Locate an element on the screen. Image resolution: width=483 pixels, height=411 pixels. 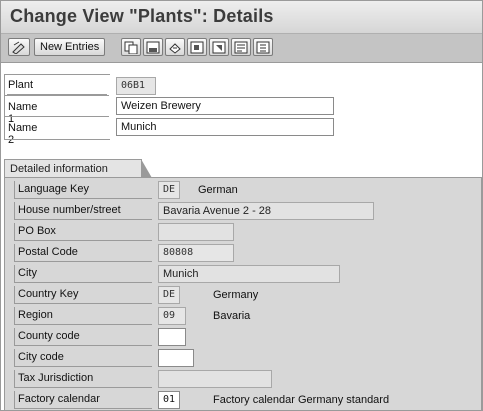
po-box-field is located at coordinates (196, 232).